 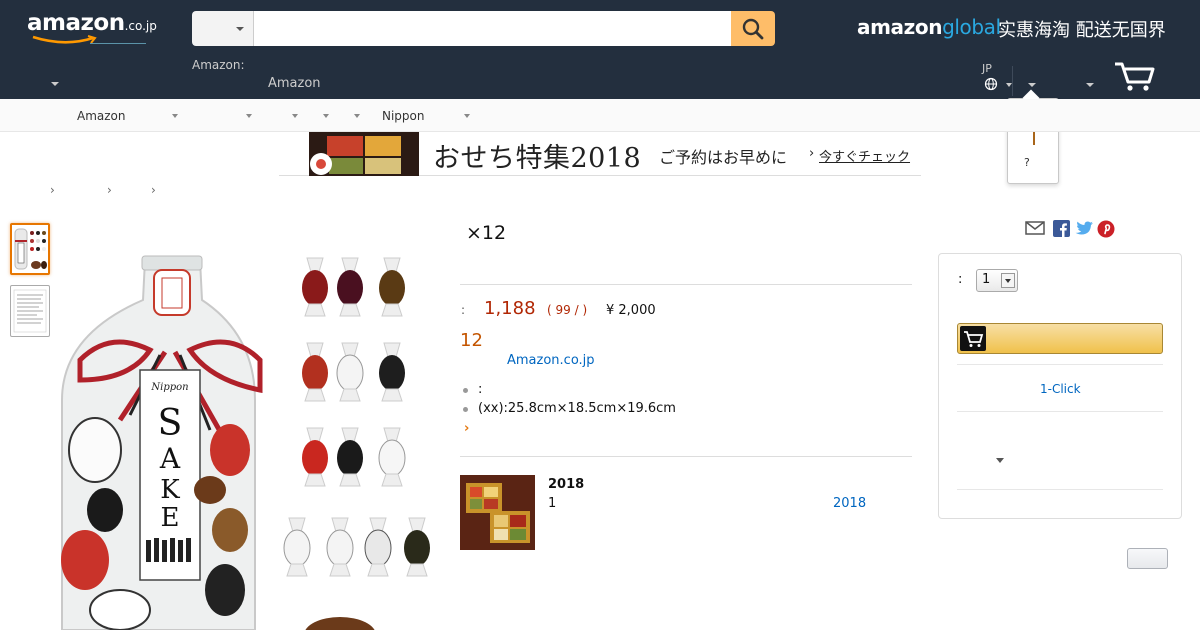 What do you see at coordinates (960, 279) in the screenshot?
I see `quantity-label: :` at bounding box center [960, 279].